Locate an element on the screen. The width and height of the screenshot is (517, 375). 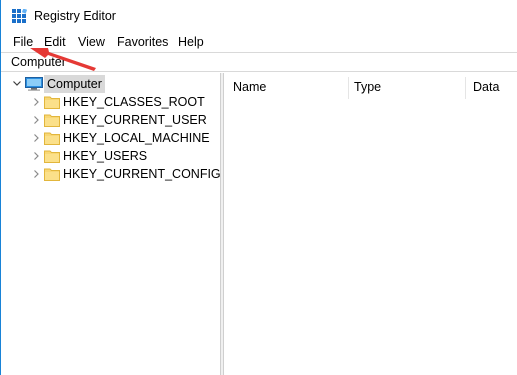
tree-label-wrap: HKEY_USERS is located at coordinates (105, 156).